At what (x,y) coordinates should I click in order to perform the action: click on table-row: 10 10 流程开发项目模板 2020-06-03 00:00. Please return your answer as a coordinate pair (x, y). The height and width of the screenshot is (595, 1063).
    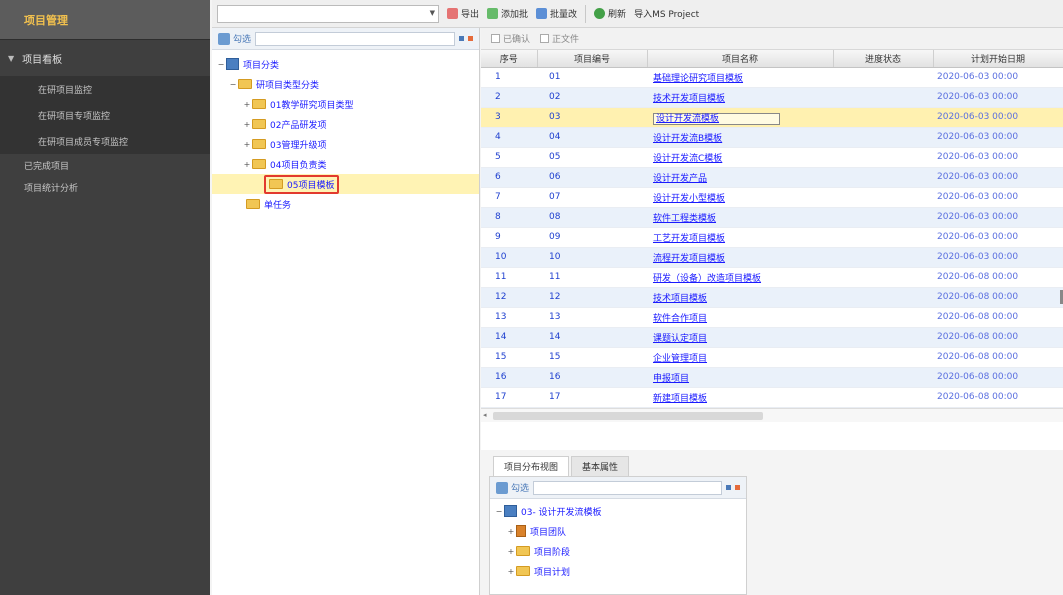
    Looking at the image, I should click on (772, 257).